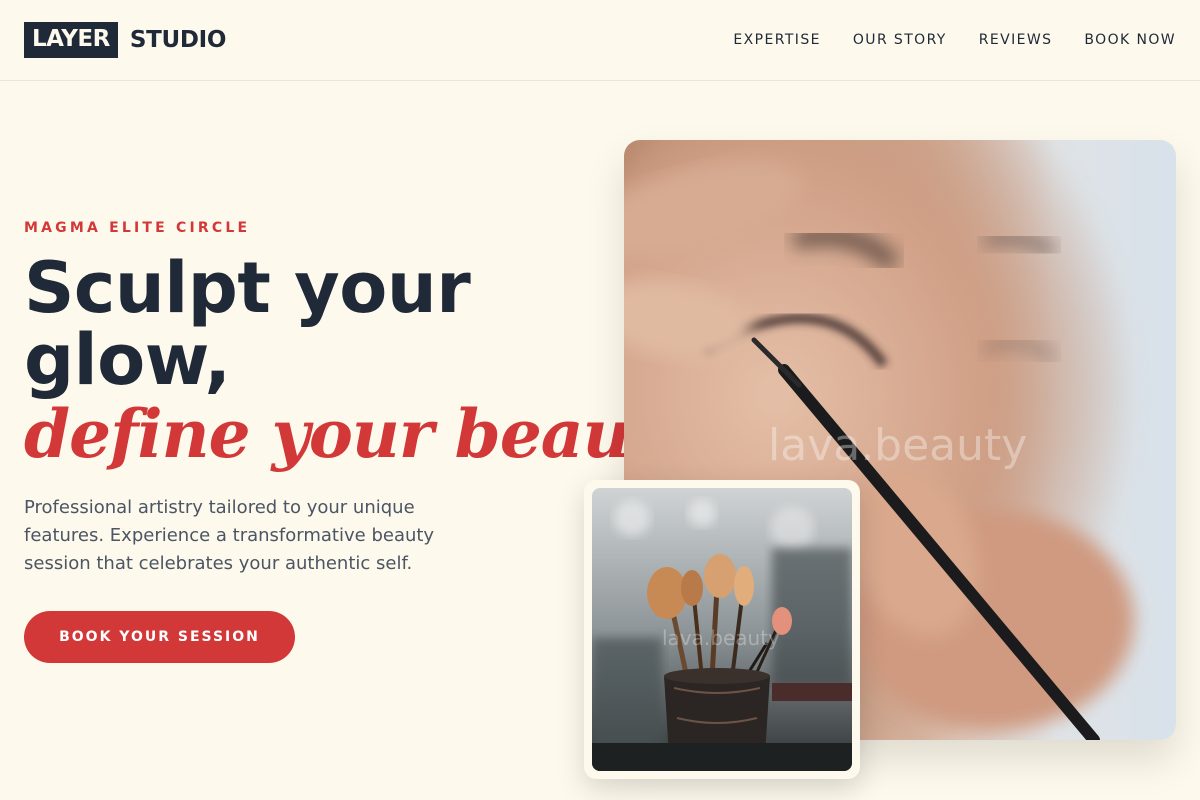 The image size is (1200, 800). What do you see at coordinates (178, 40) in the screenshot?
I see `logo-text: STUDIO` at bounding box center [178, 40].